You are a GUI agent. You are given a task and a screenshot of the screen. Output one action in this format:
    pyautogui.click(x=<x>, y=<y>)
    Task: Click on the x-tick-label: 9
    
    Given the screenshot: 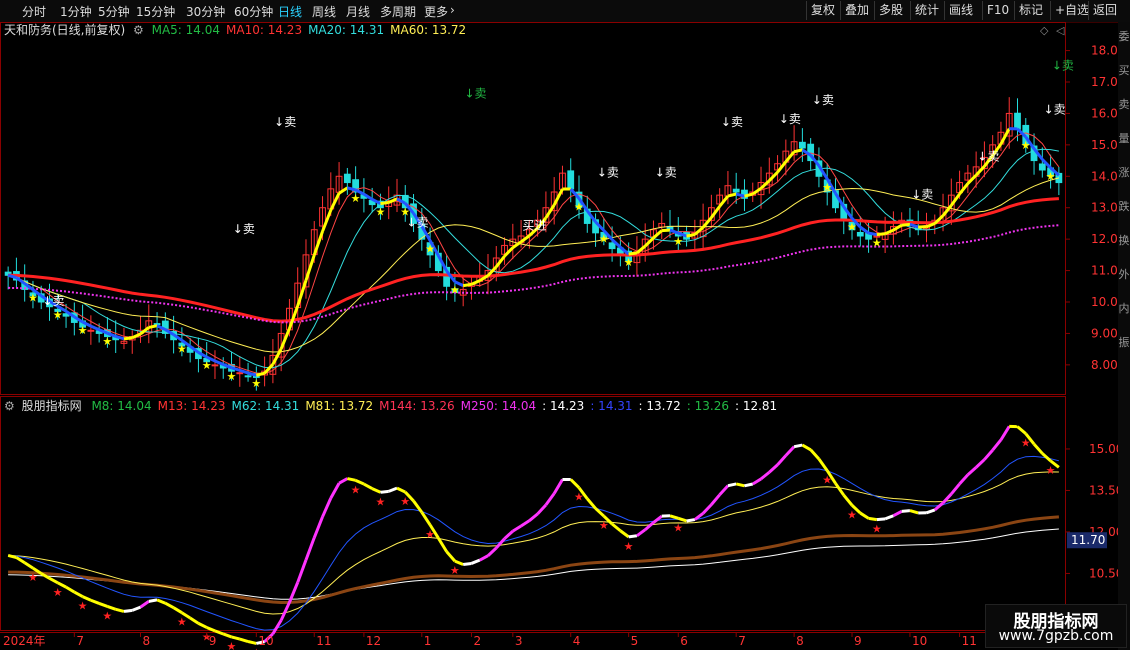 What is the action you would take?
    pyautogui.click(x=858, y=641)
    